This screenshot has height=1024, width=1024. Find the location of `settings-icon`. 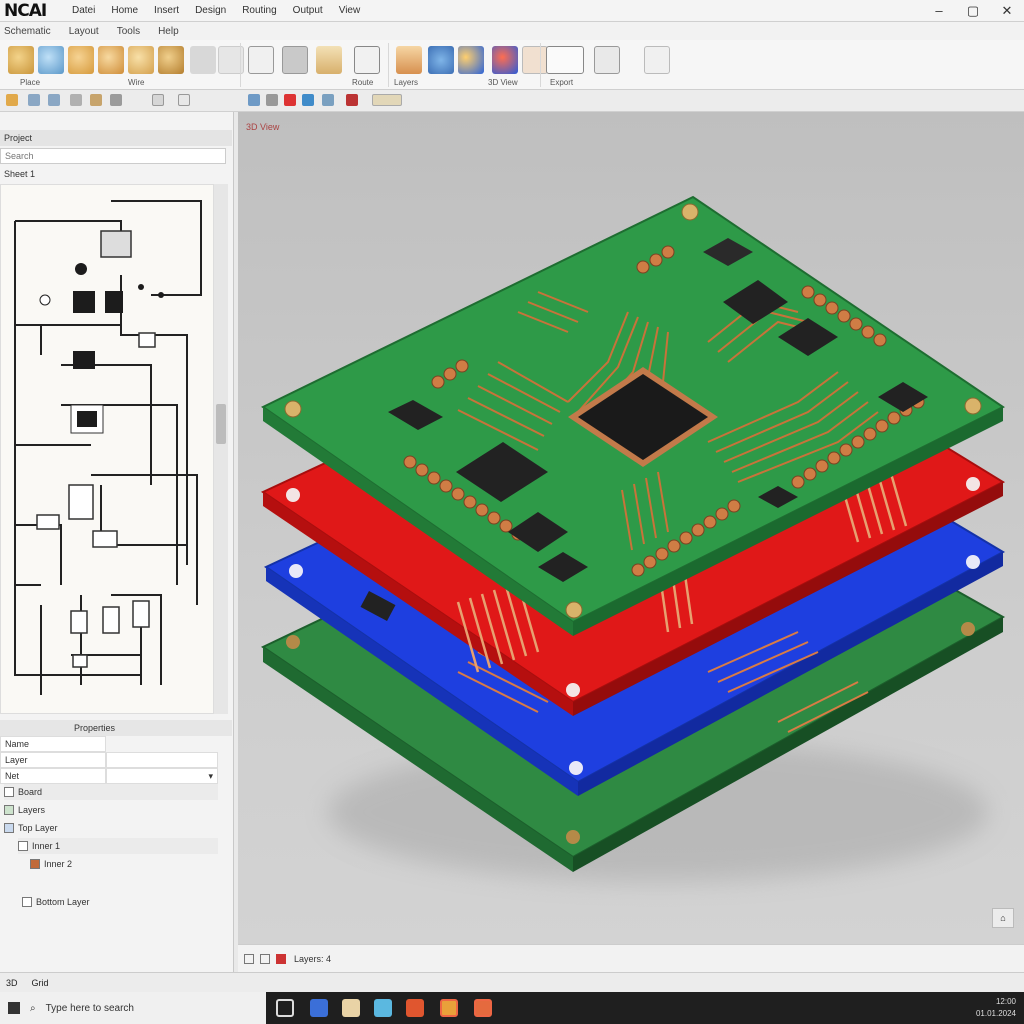

settings-icon is located at coordinates (387, 100).